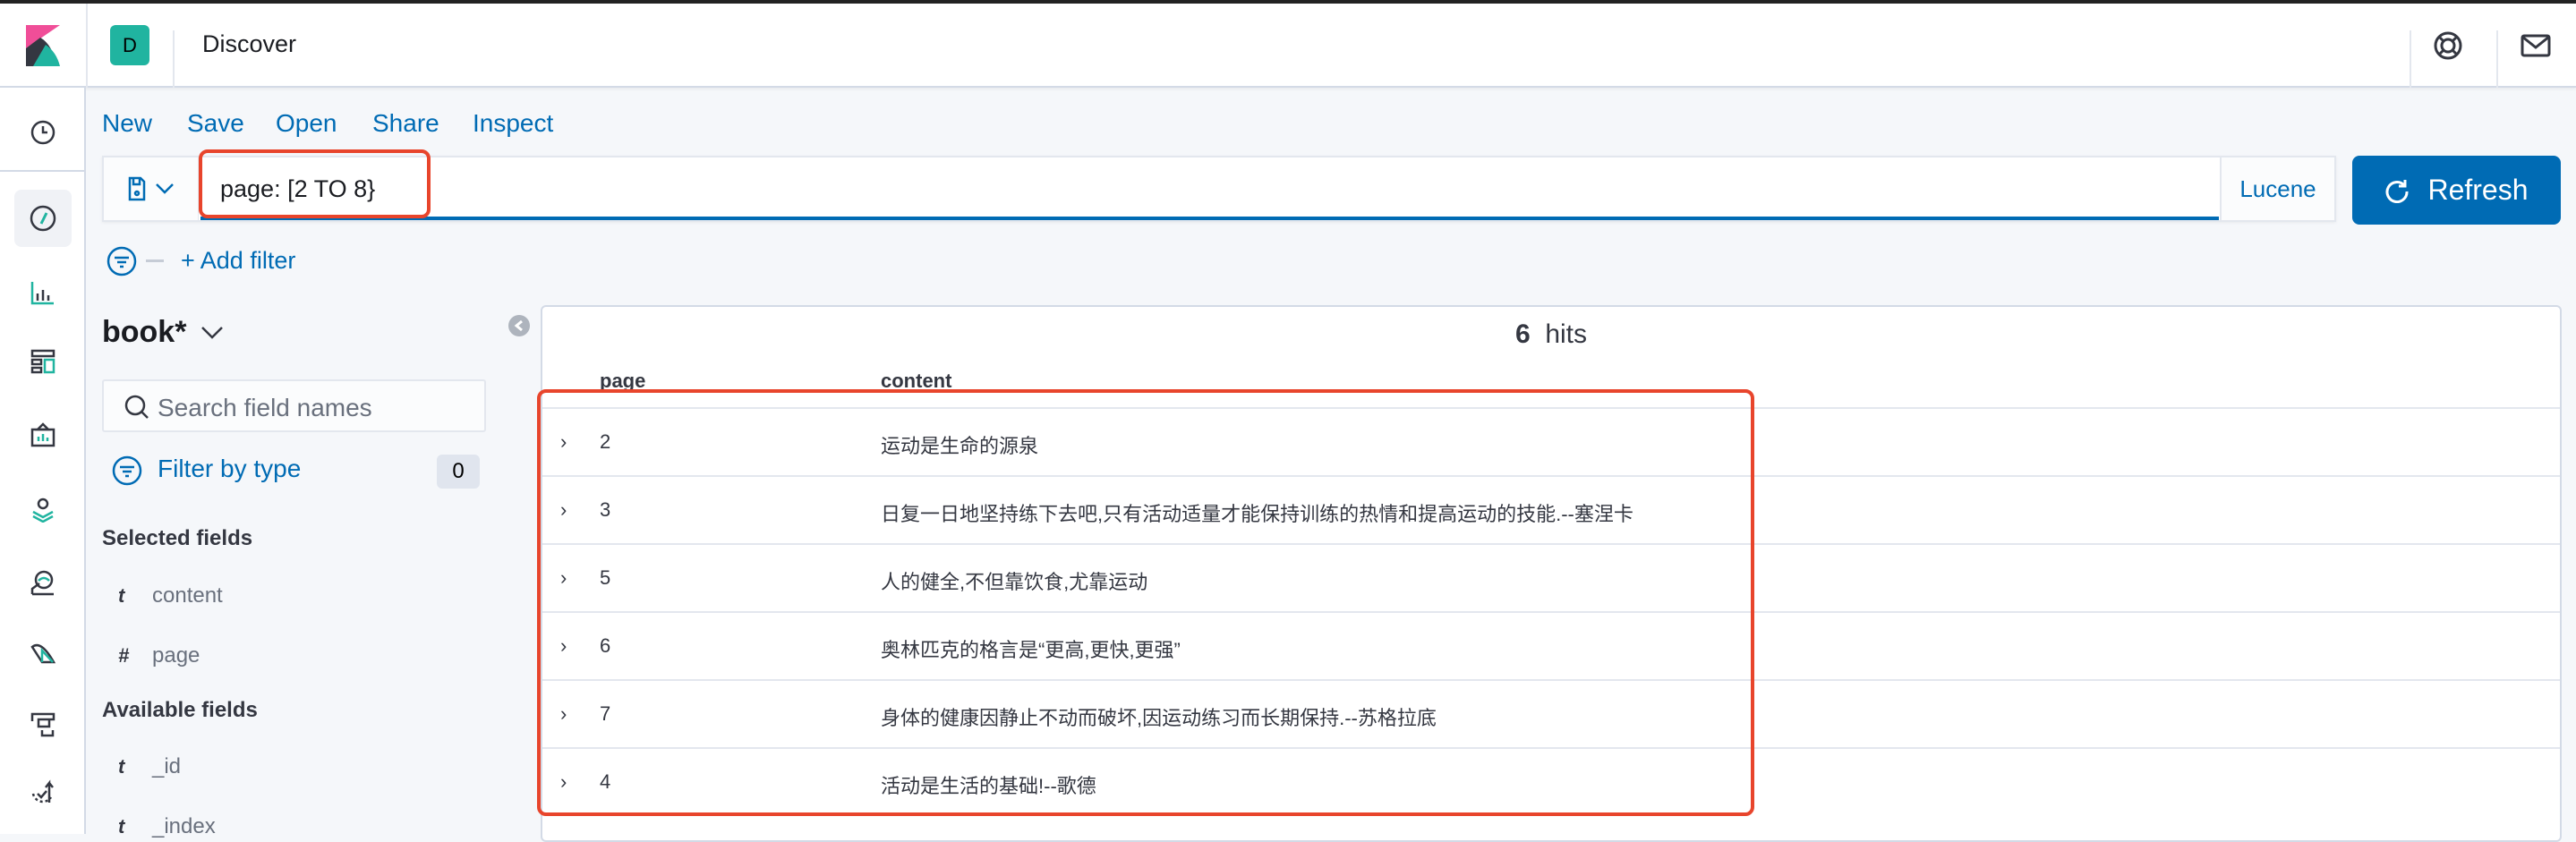 This screenshot has width=2576, height=842. I want to click on field-name: _index, so click(184, 826).